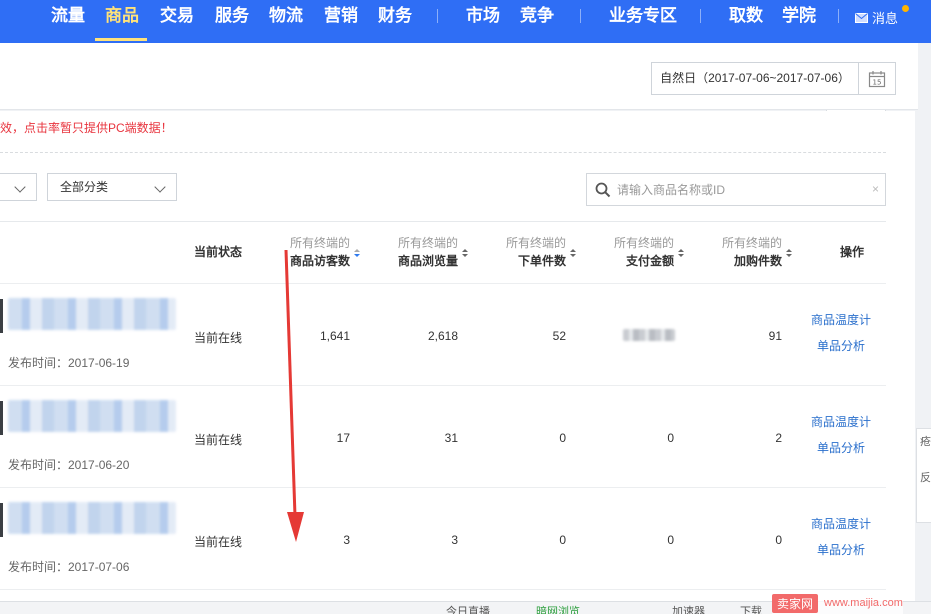  I want to click on product-search-input, so click(742, 189).